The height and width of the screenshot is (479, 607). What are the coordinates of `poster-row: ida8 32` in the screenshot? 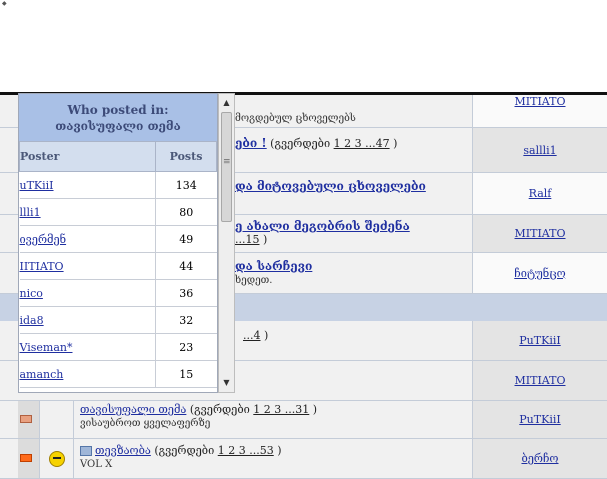 It's located at (118, 320).